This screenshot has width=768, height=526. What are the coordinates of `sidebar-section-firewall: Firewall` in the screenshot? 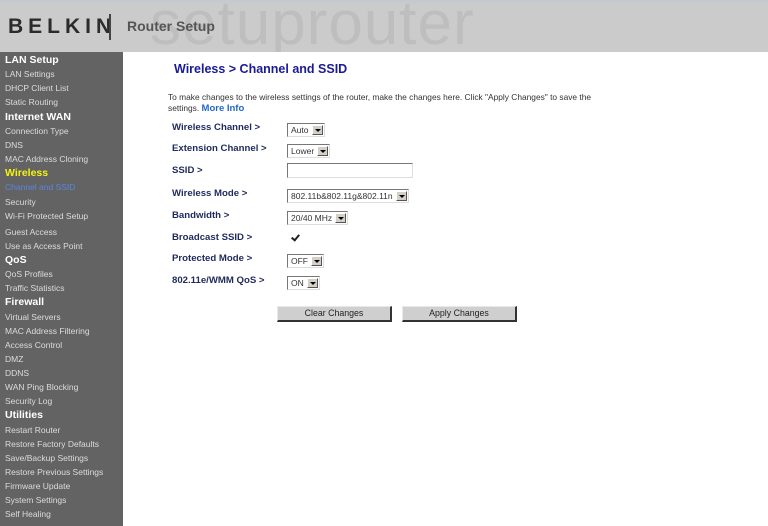 It's located at (61, 302).